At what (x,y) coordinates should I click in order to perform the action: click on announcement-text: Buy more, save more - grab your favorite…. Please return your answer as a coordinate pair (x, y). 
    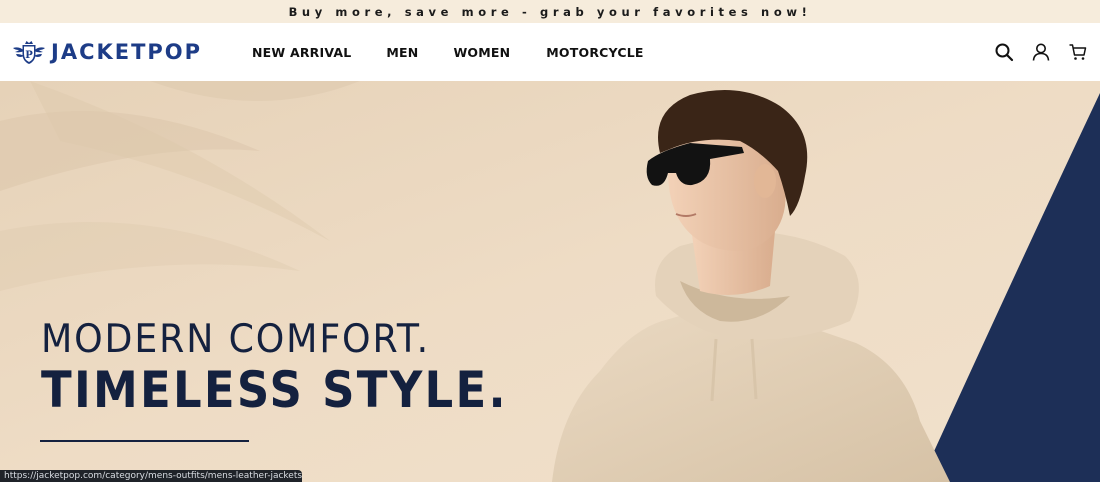
    Looking at the image, I should click on (550, 11).